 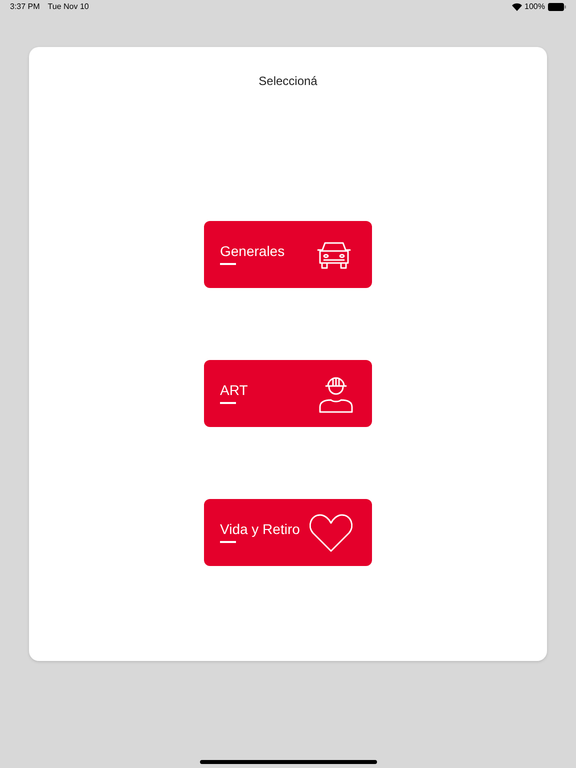 What do you see at coordinates (288, 81) in the screenshot?
I see `page-title: Seleccioná` at bounding box center [288, 81].